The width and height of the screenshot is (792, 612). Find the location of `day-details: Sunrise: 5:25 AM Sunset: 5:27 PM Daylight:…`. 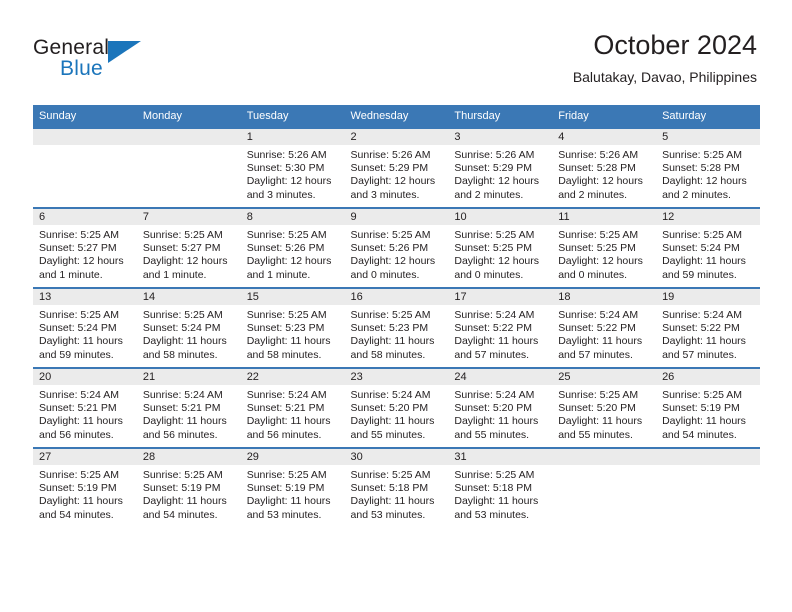

day-details: Sunrise: 5:25 AM Sunset: 5:27 PM Daylight:… is located at coordinates (85, 253).